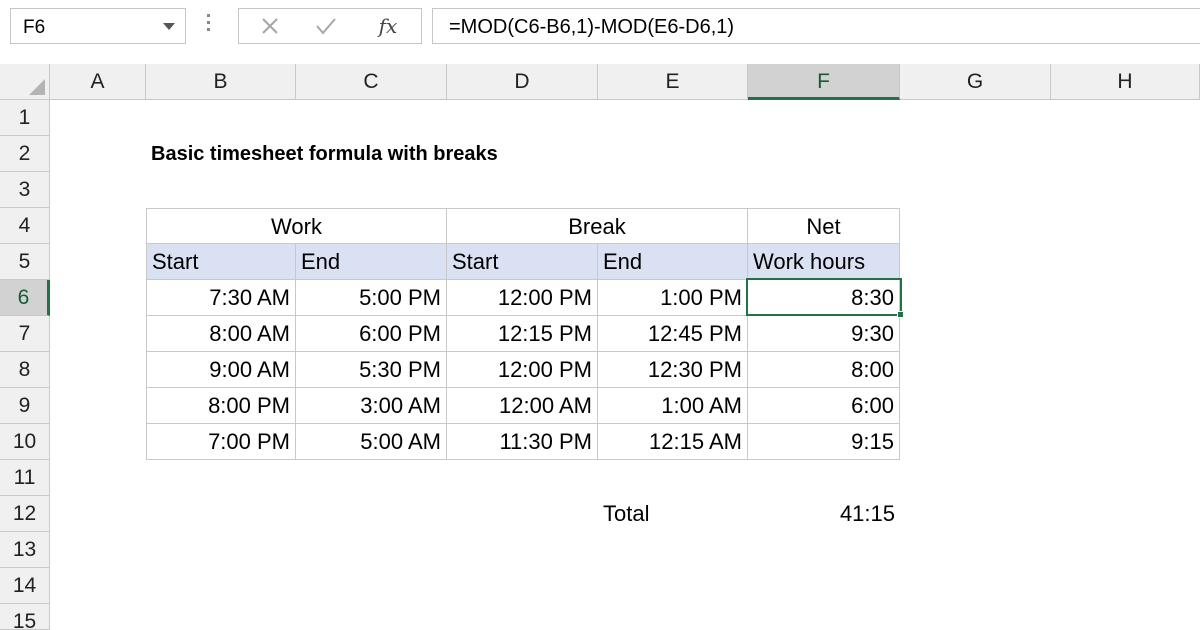 Image resolution: width=1200 pixels, height=630 pixels. What do you see at coordinates (25, 514) in the screenshot?
I see `row-header-12: 12` at bounding box center [25, 514].